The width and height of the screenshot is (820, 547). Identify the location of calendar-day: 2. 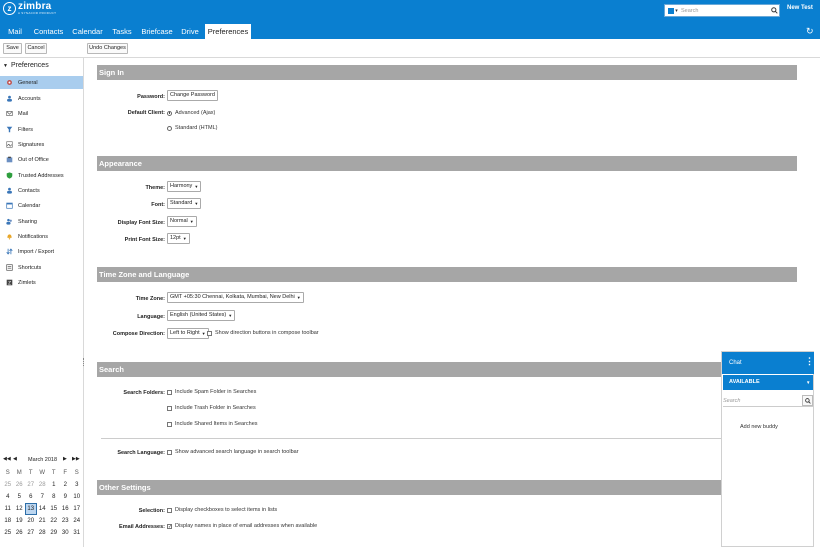
(66, 485).